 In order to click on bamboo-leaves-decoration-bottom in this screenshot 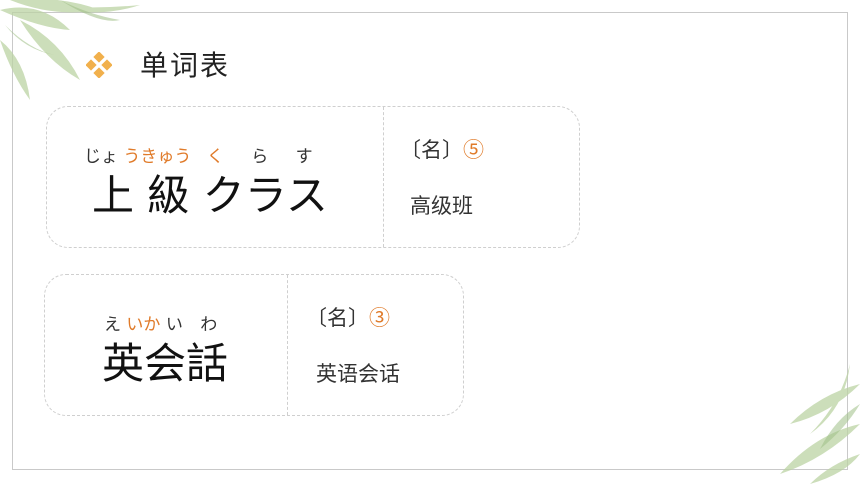, I will do `click(820, 424)`.